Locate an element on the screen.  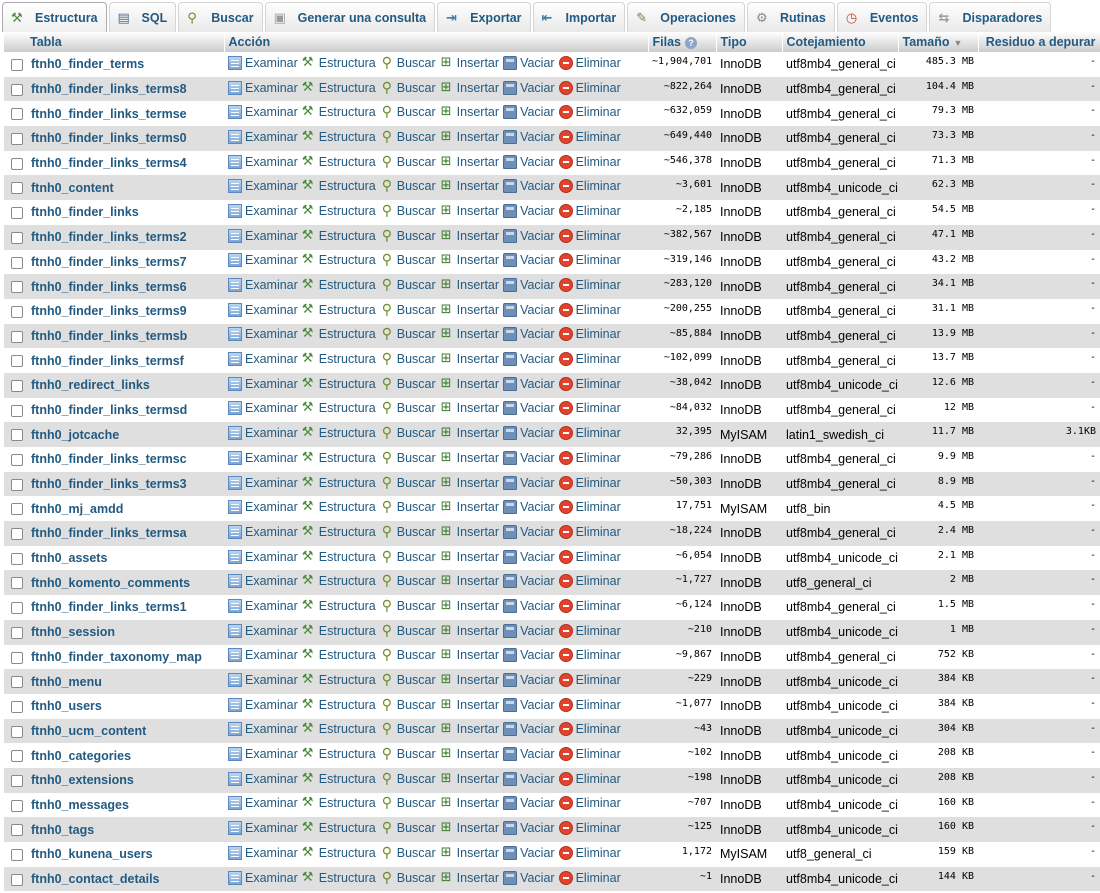
table-name-link: ftnh0_contact_details is located at coordinates (95, 879).